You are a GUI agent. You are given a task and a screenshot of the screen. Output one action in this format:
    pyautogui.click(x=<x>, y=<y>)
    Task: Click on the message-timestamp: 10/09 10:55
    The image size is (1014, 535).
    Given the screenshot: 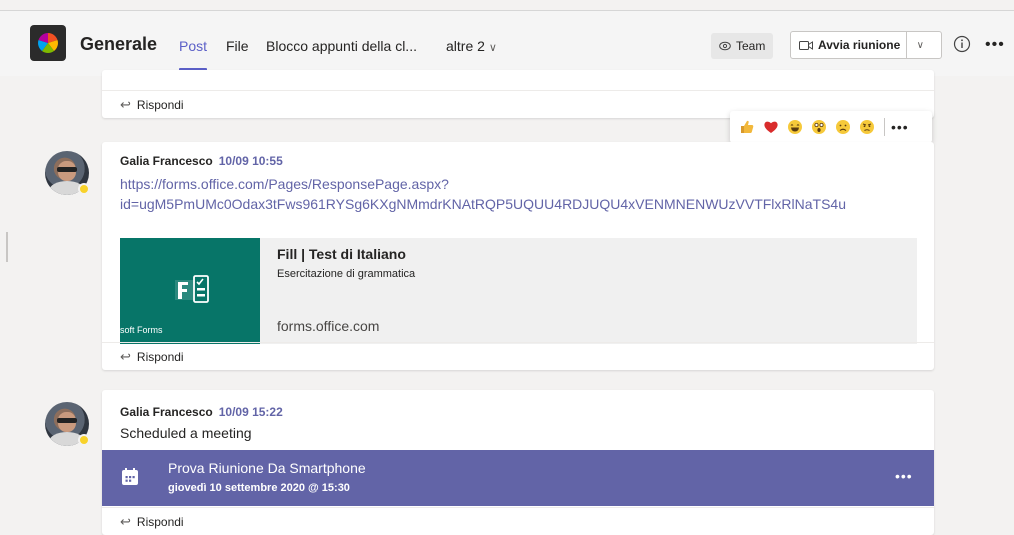 What is the action you would take?
    pyautogui.click(x=250, y=161)
    